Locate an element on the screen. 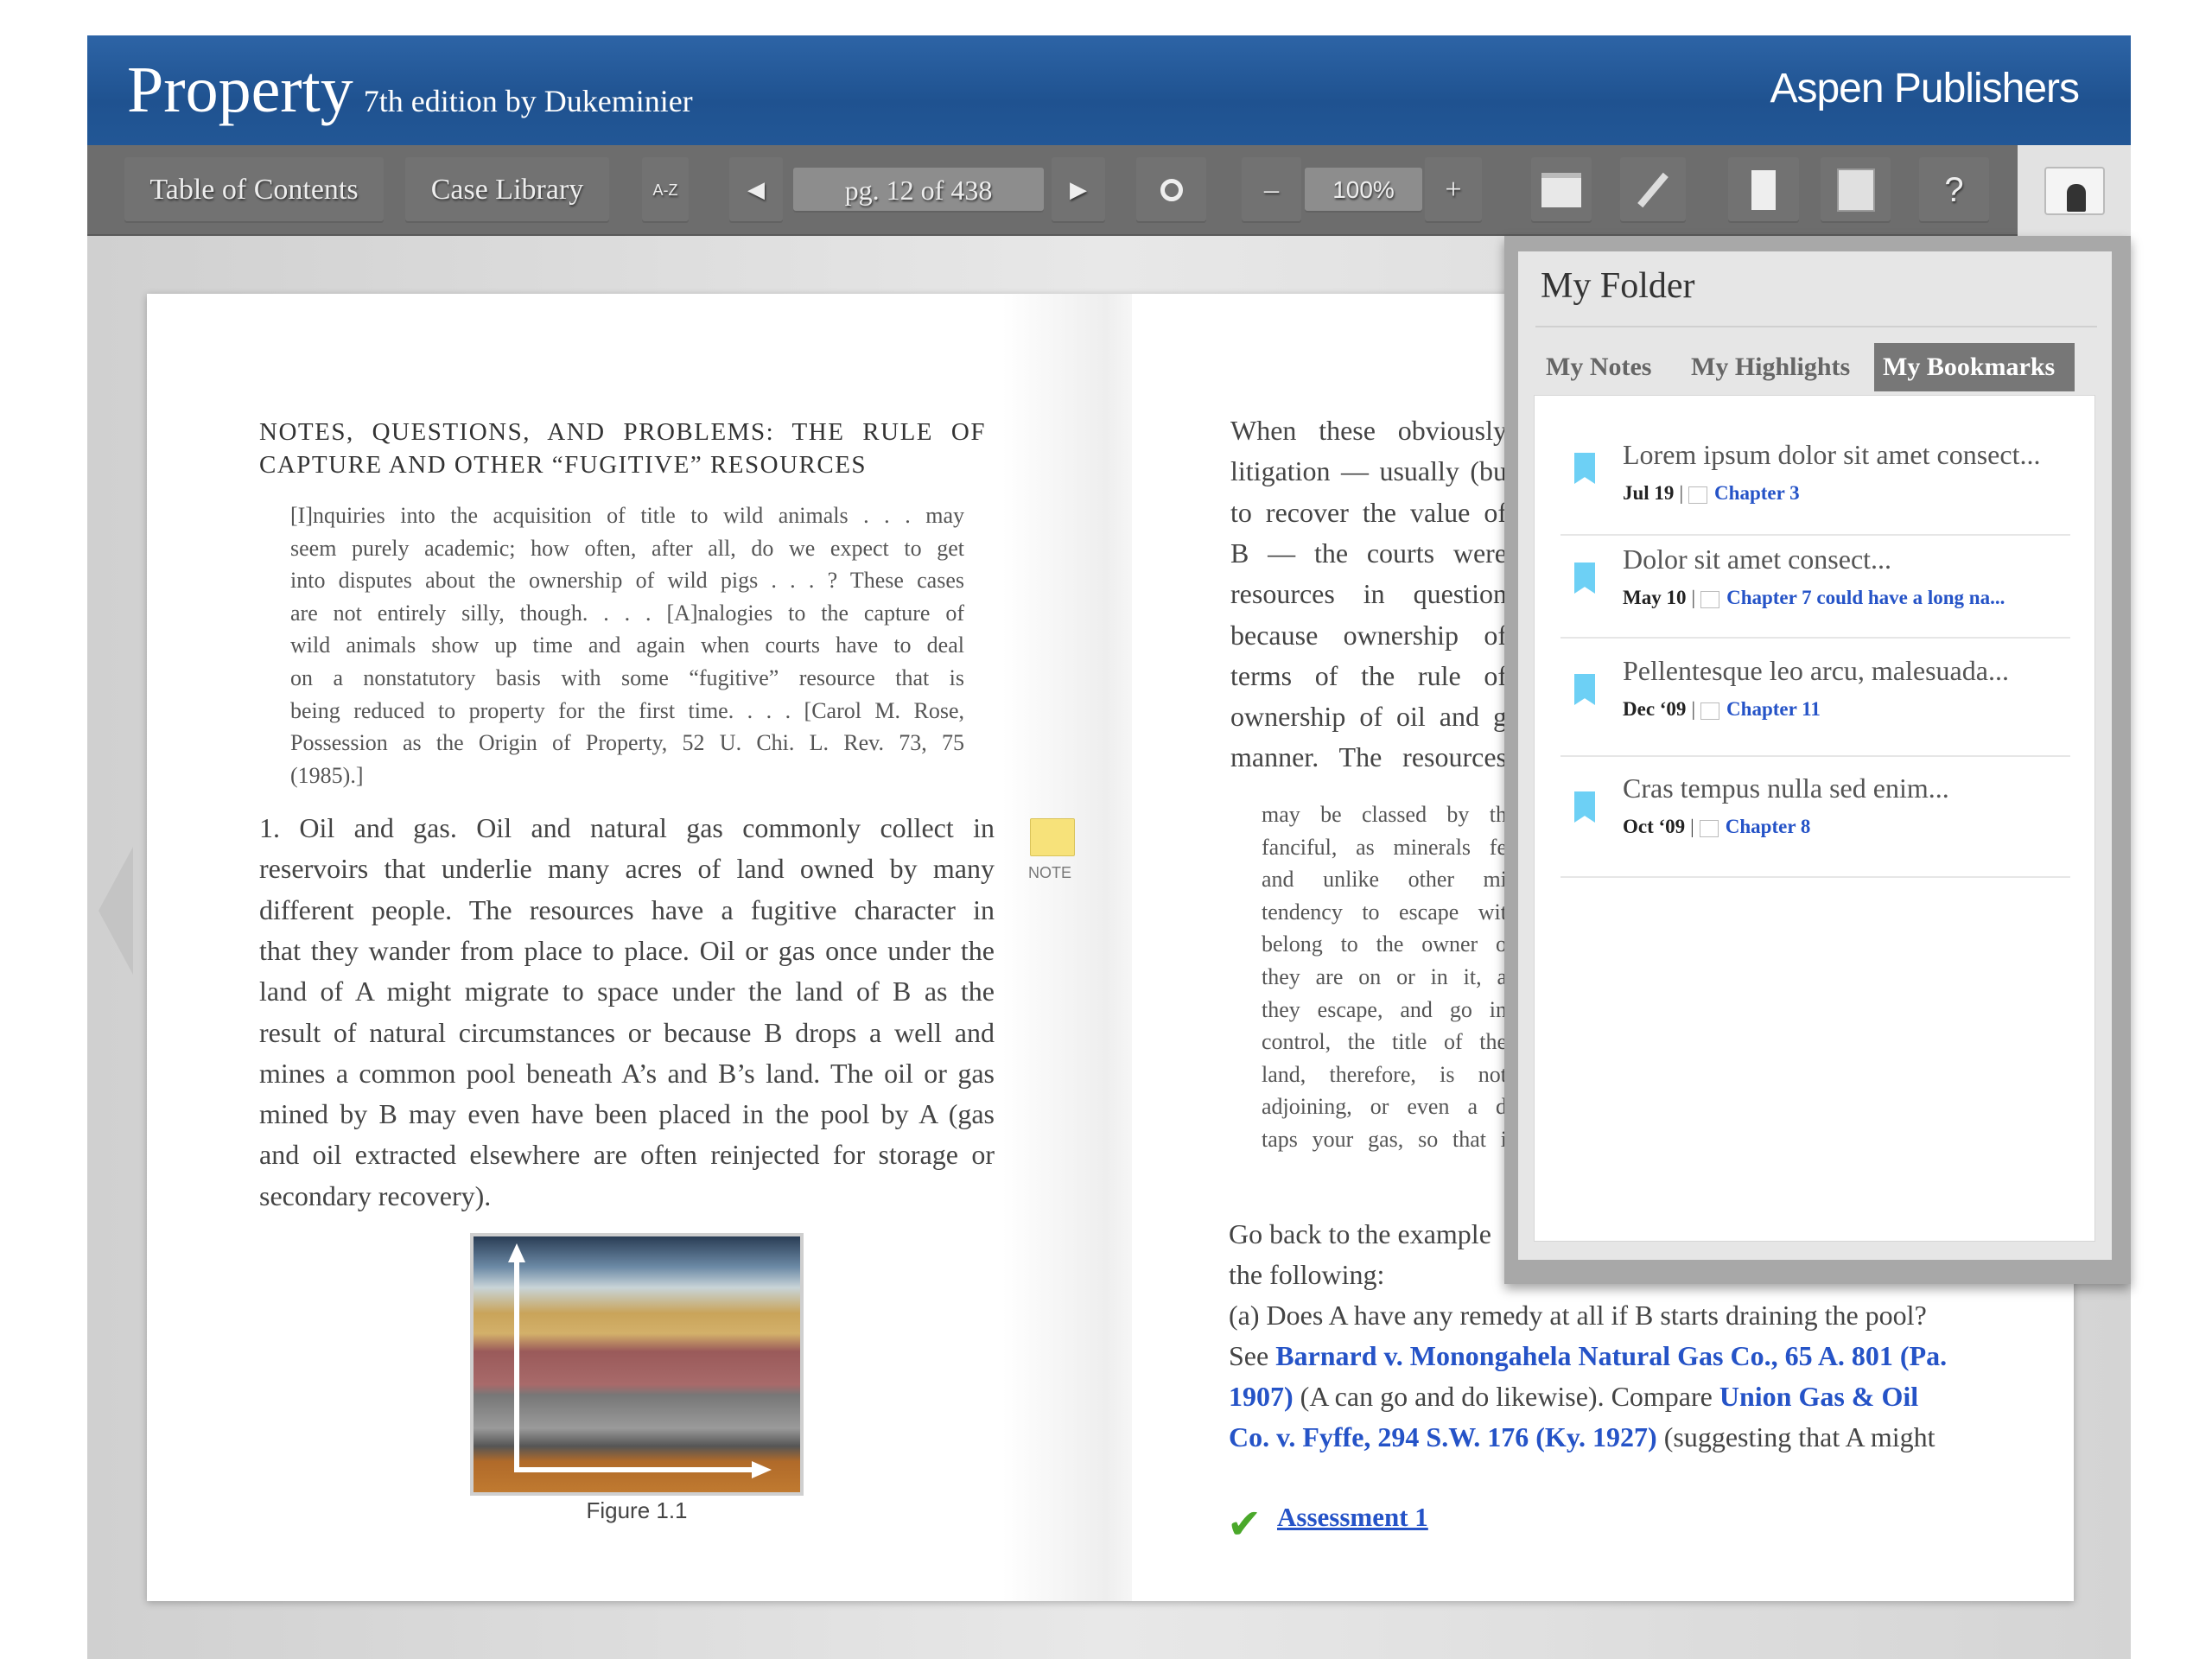 This screenshot has height=1659, width=2212. notepad-icon is located at coordinates (1561, 190).